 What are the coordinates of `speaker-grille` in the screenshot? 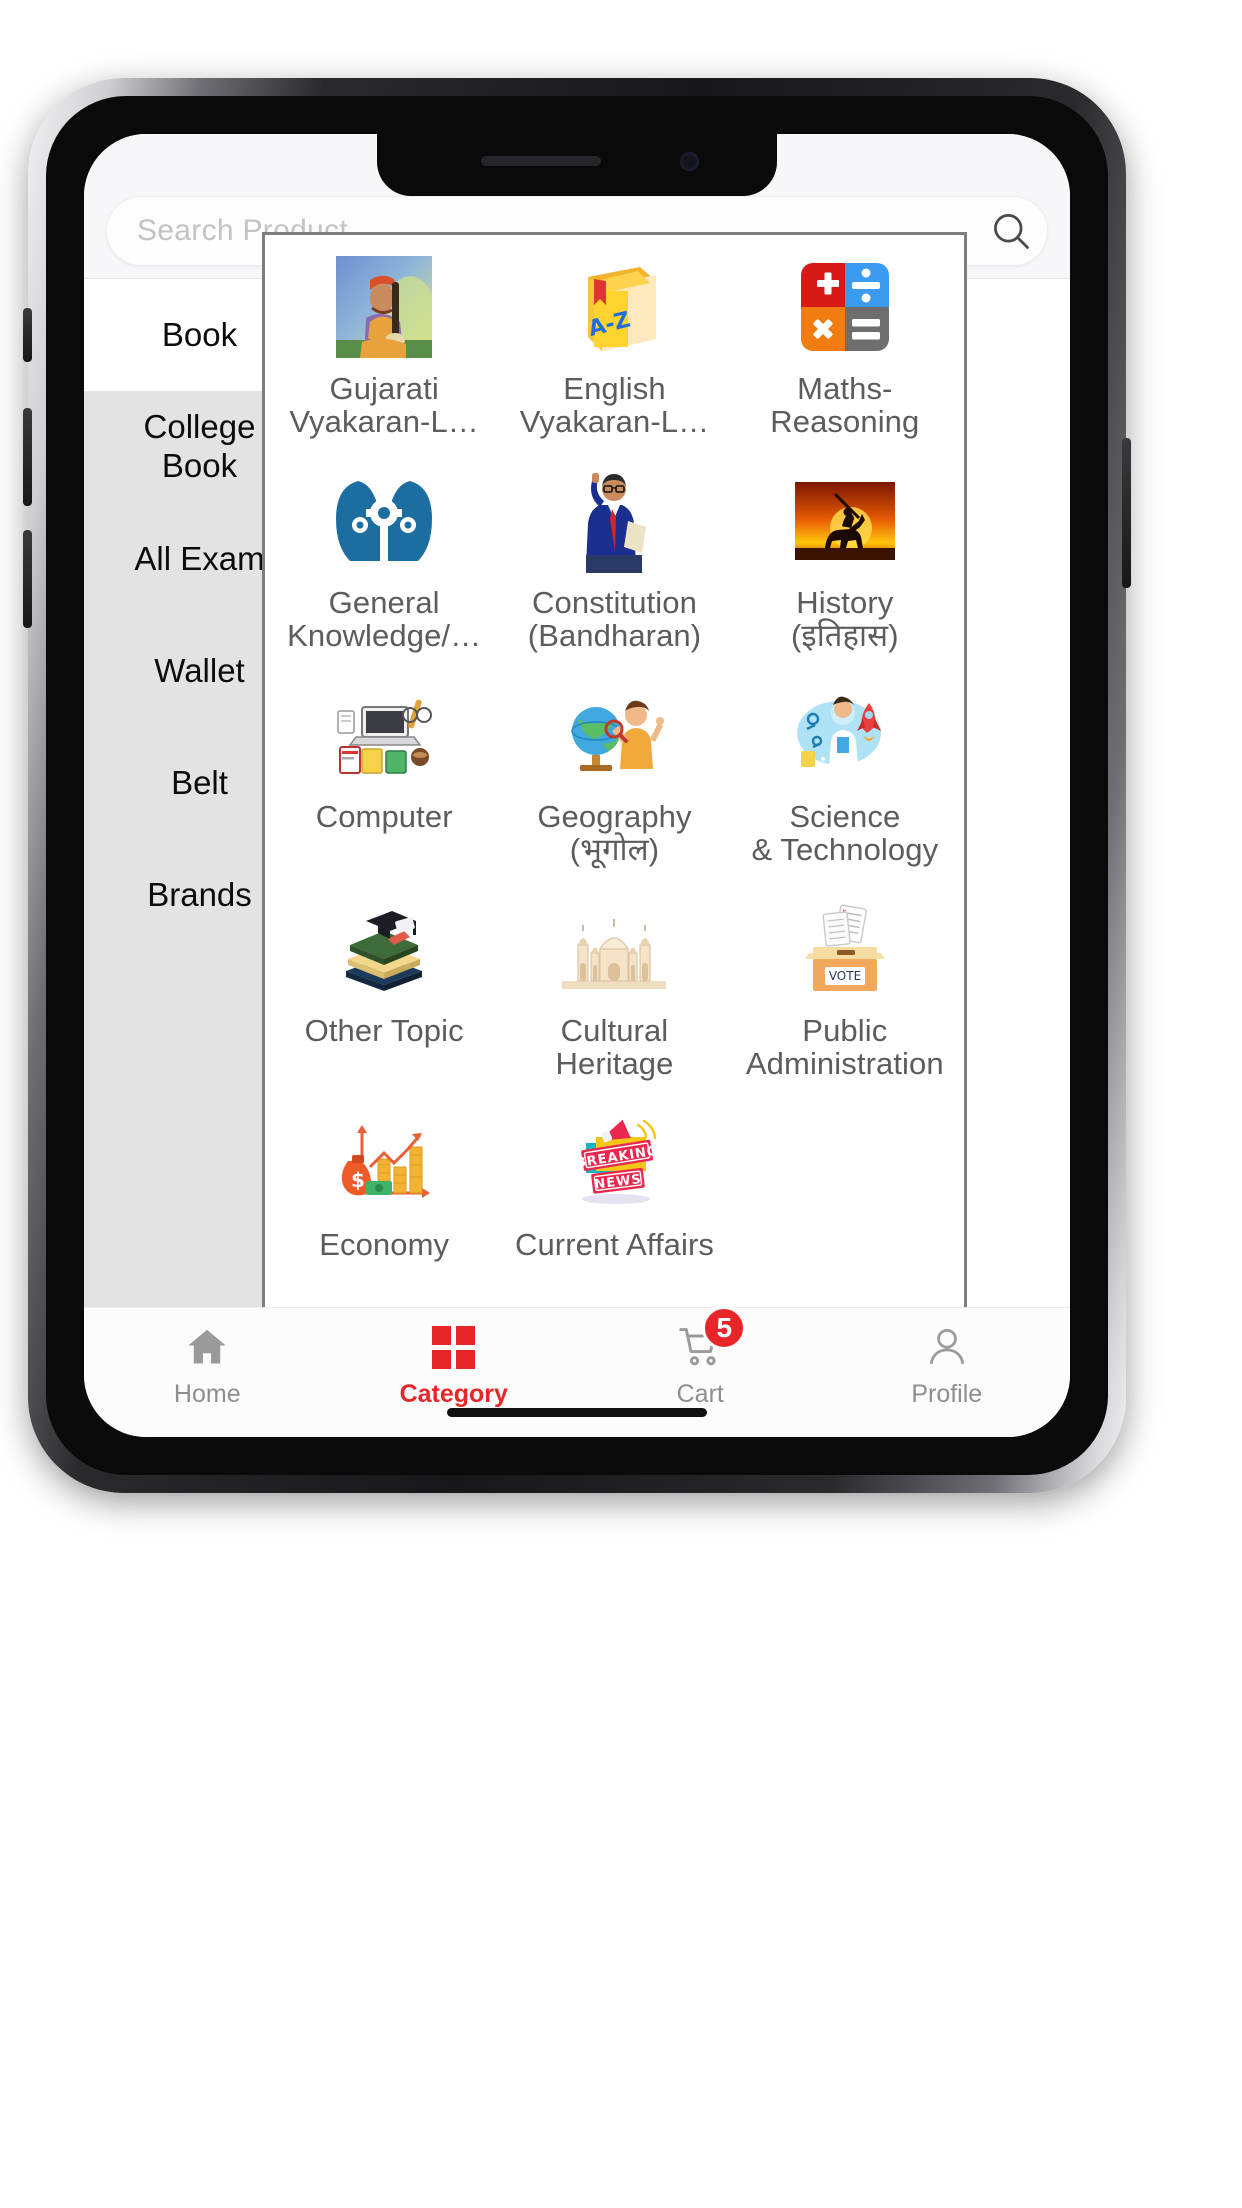 It's located at (541, 161).